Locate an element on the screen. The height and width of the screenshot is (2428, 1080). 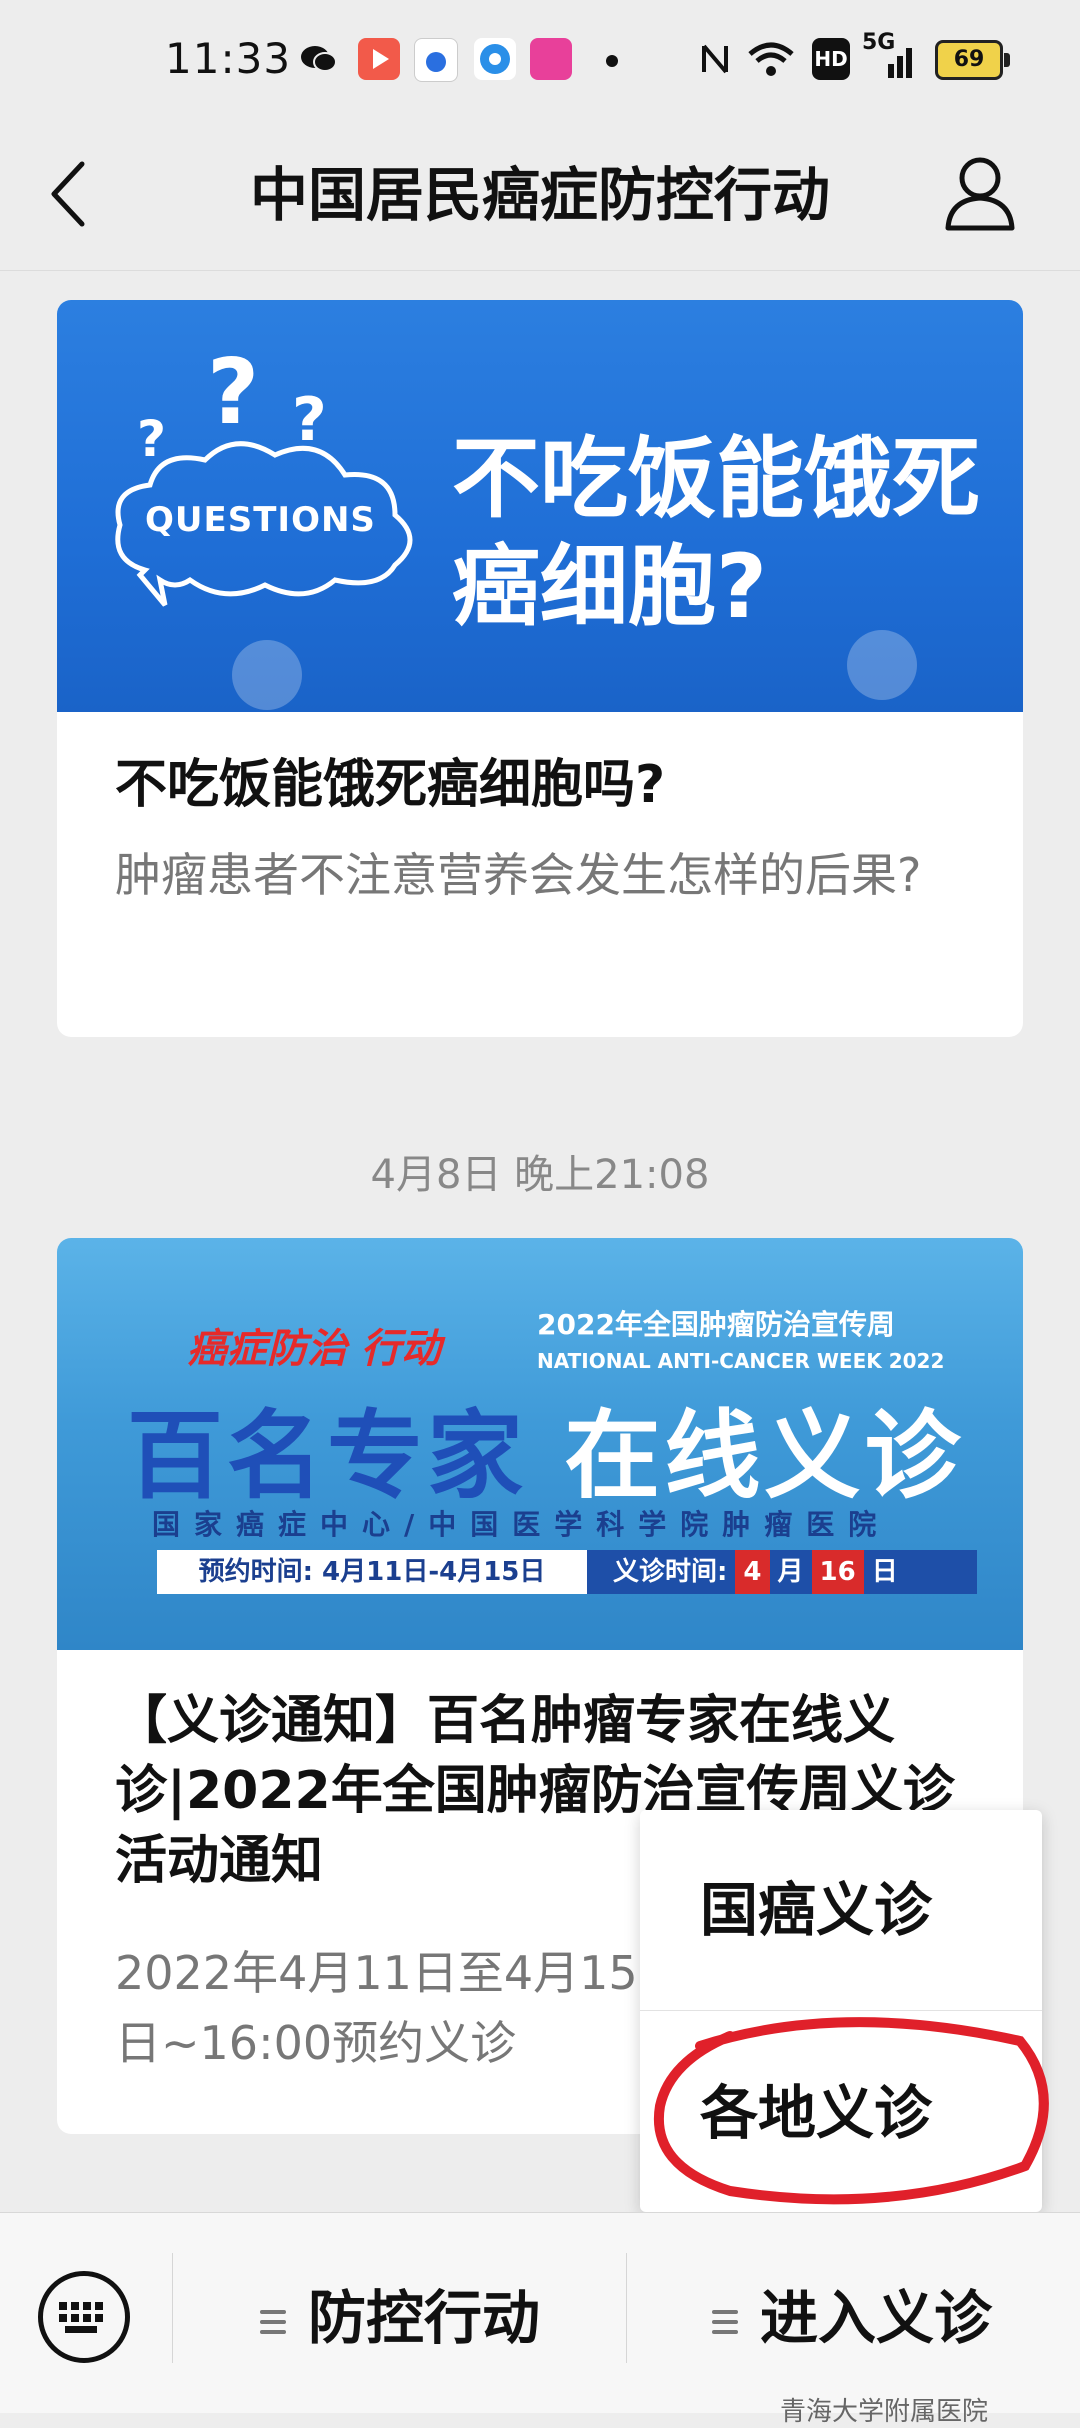
banner-schedule-bar: 预约时间: 4月11日-4月15日 义诊时间: 4 月 16 日 is located at coordinates (542, 1572).